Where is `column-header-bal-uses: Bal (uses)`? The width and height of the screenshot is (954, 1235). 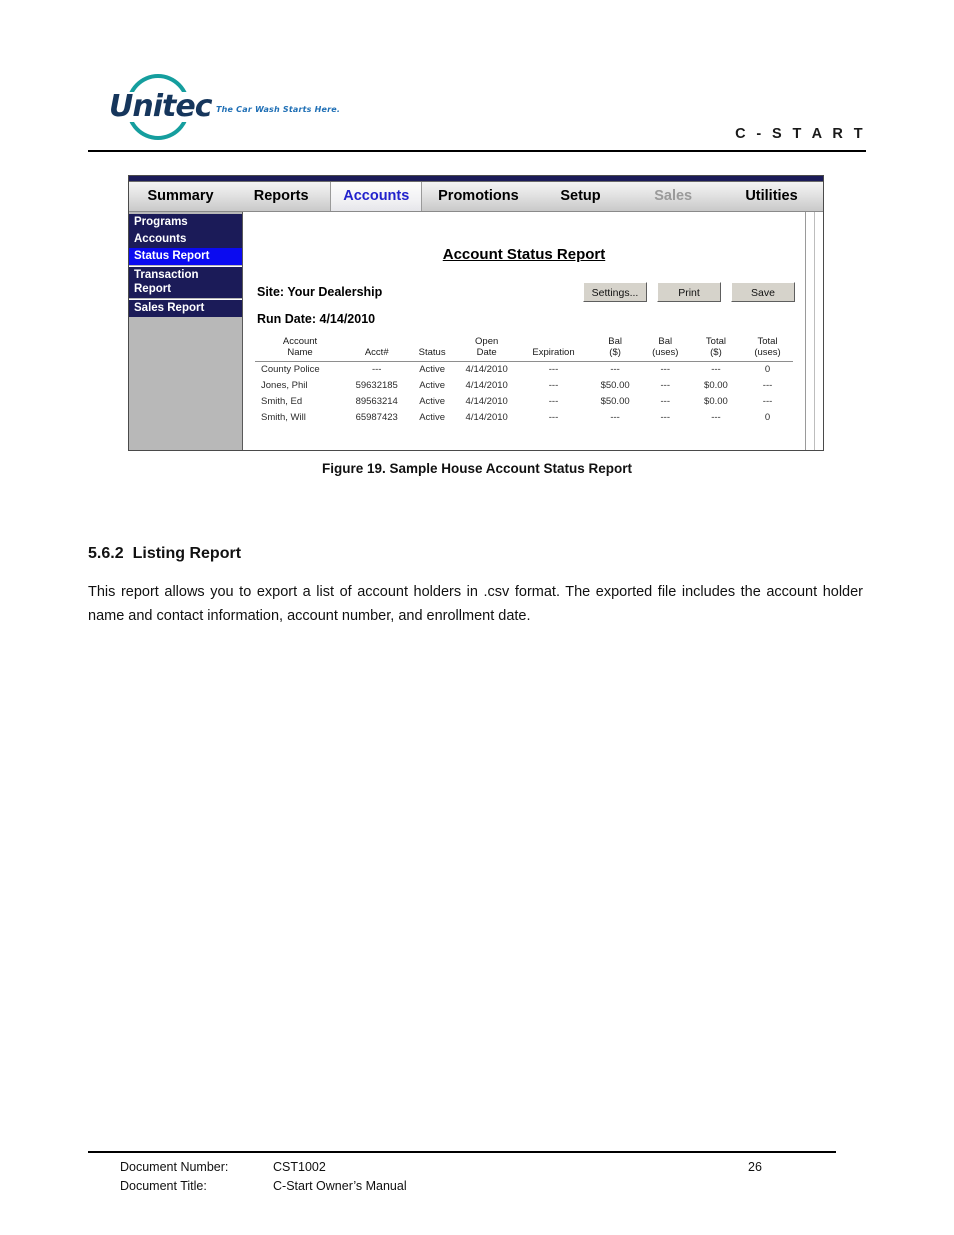
column-header-bal-uses: Bal (uses) is located at coordinates (665, 349).